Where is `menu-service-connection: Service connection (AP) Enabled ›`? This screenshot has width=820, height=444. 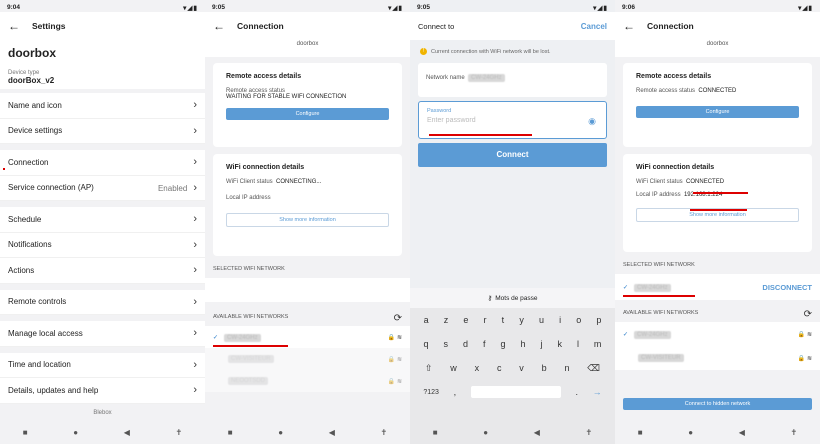
menu-service-connection: Service connection (AP) Enabled › is located at coordinates (102, 188).